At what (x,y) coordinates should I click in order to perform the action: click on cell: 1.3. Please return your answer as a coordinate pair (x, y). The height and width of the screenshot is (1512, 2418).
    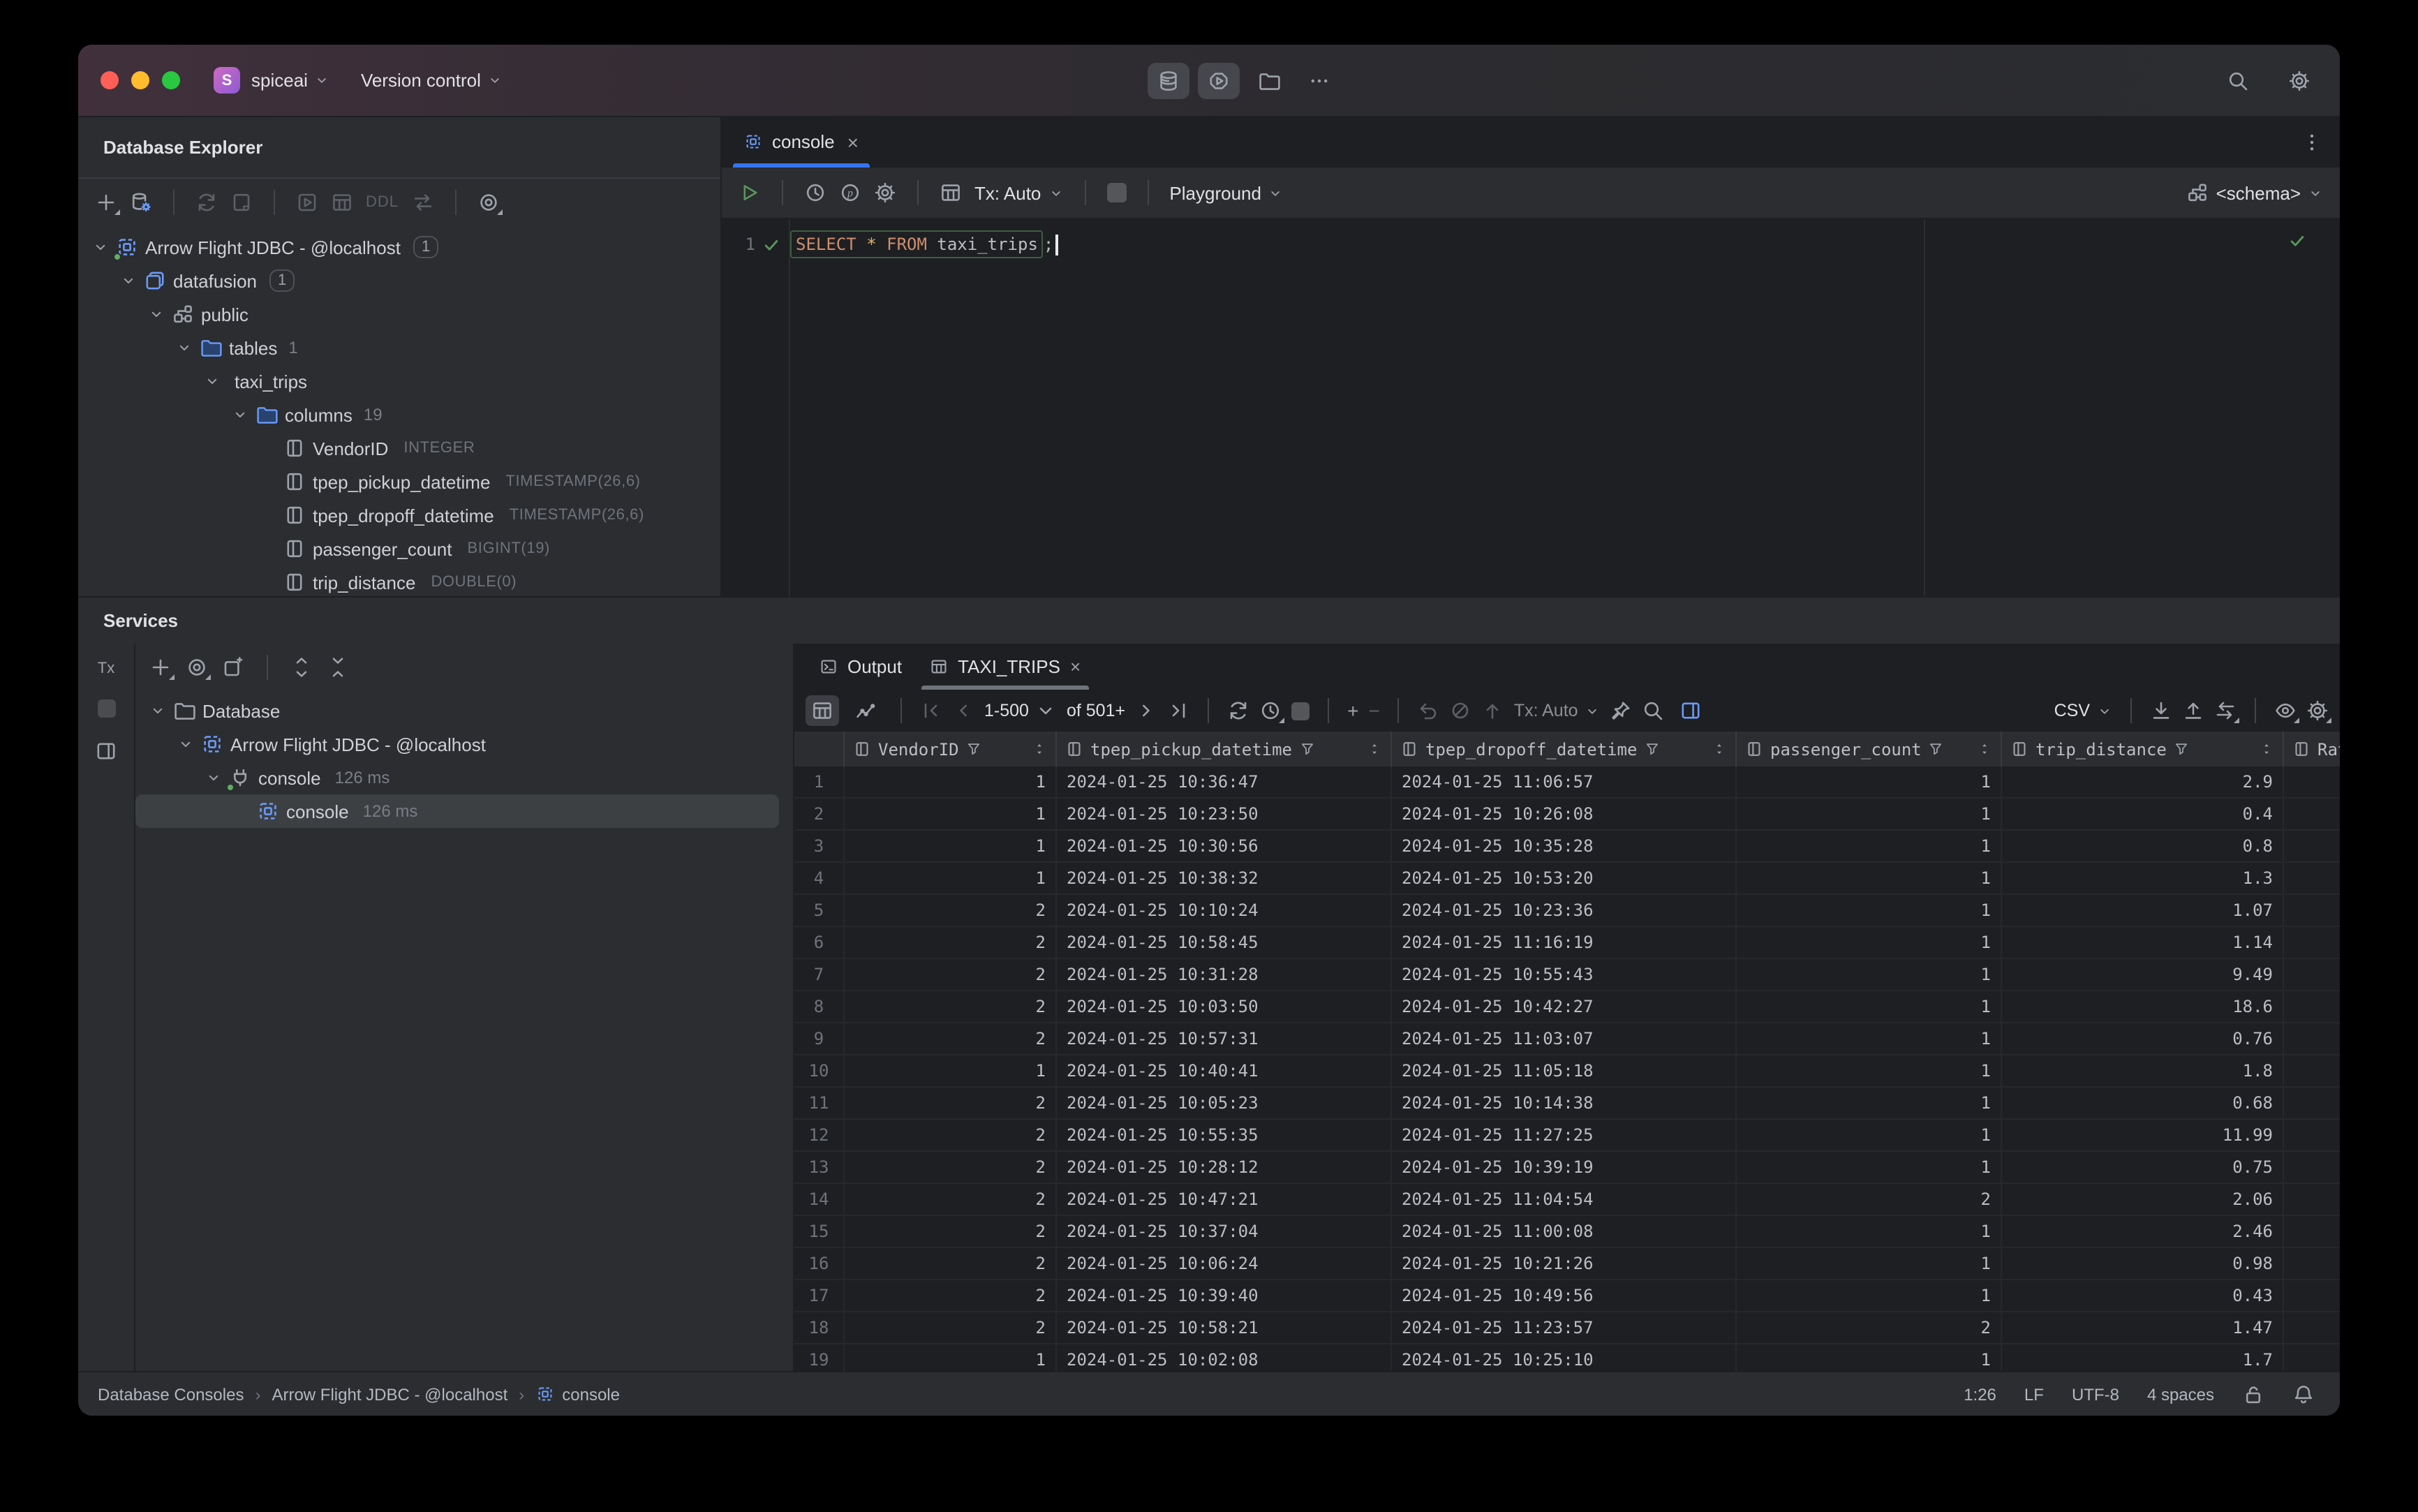
    Looking at the image, I should click on (2143, 878).